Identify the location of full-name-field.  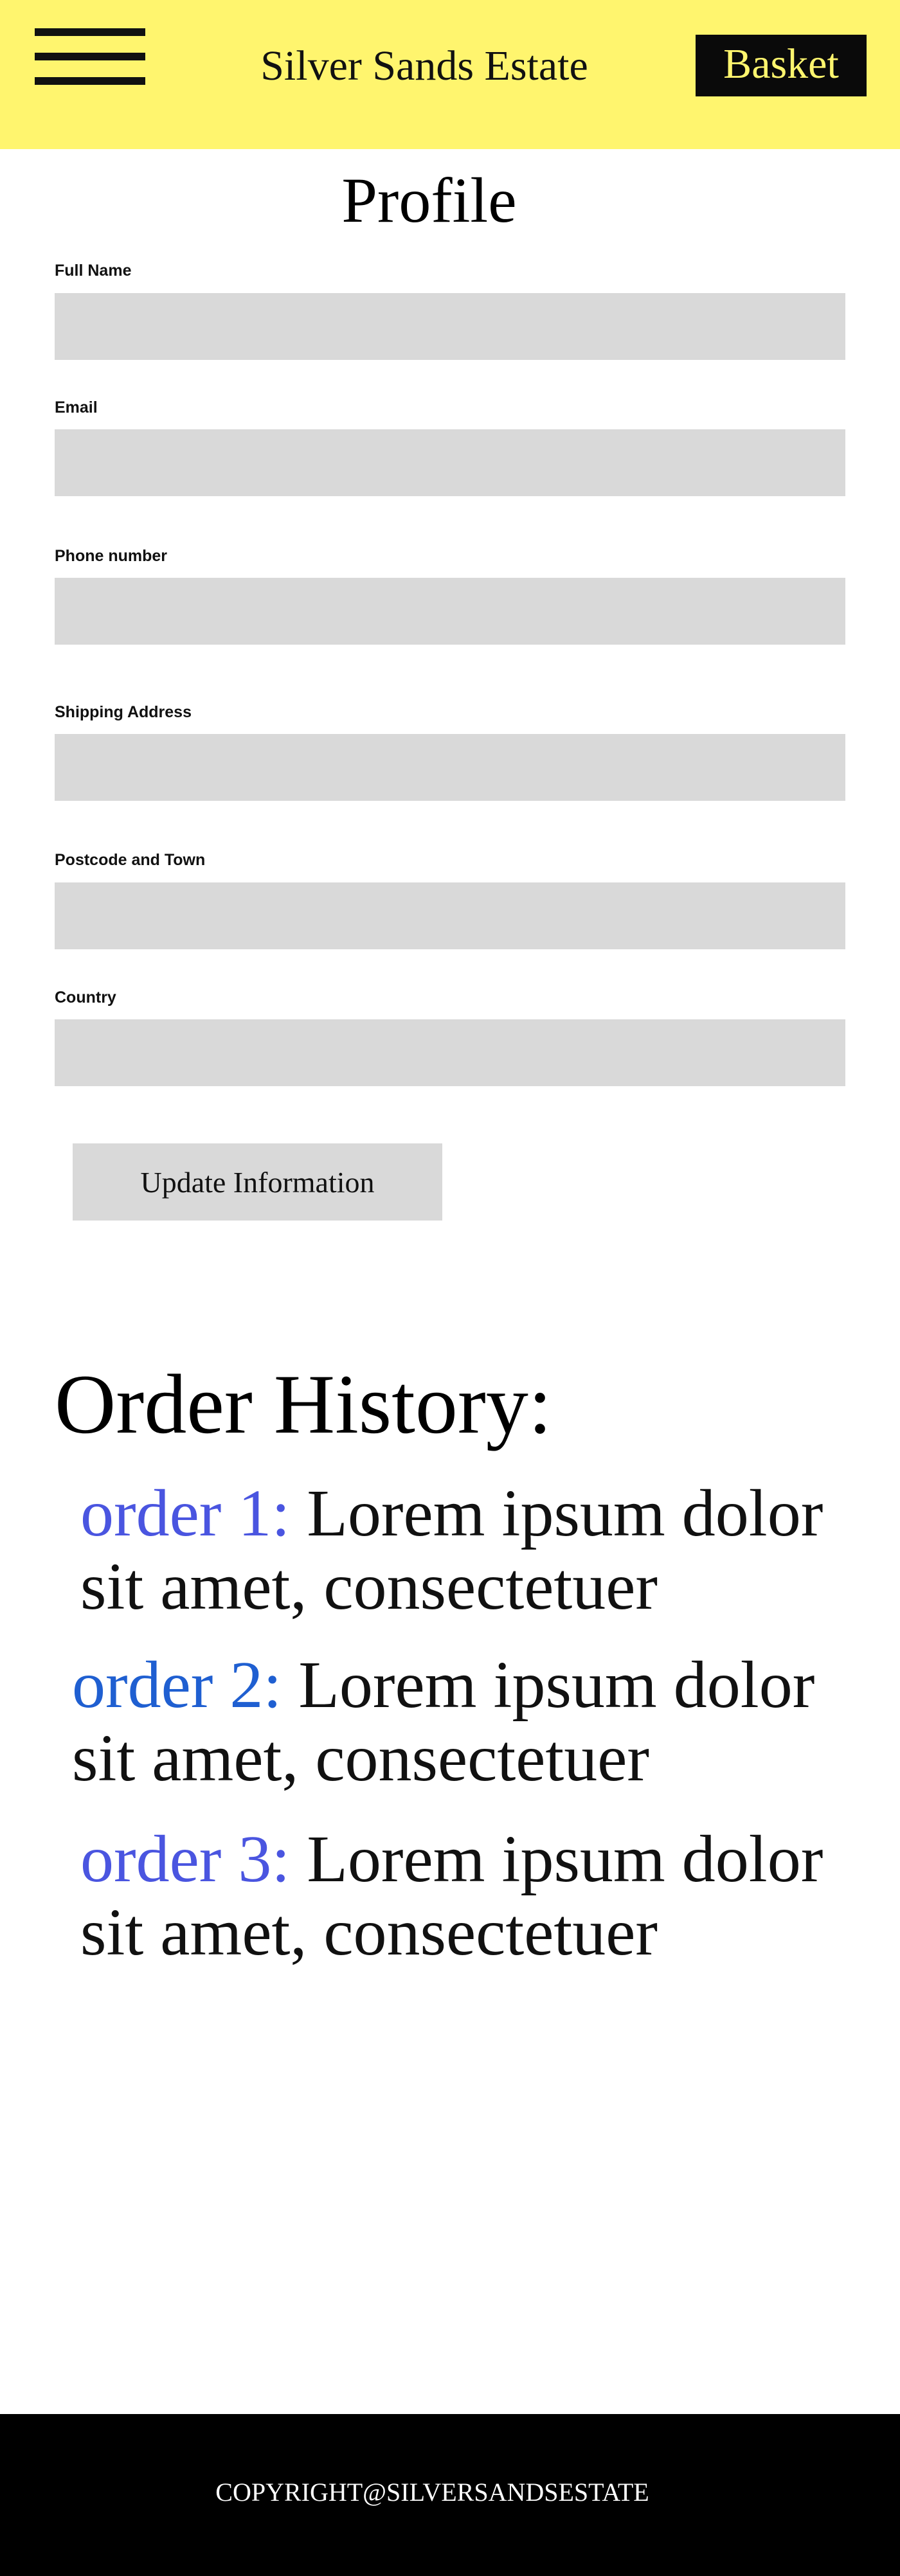
(450, 326).